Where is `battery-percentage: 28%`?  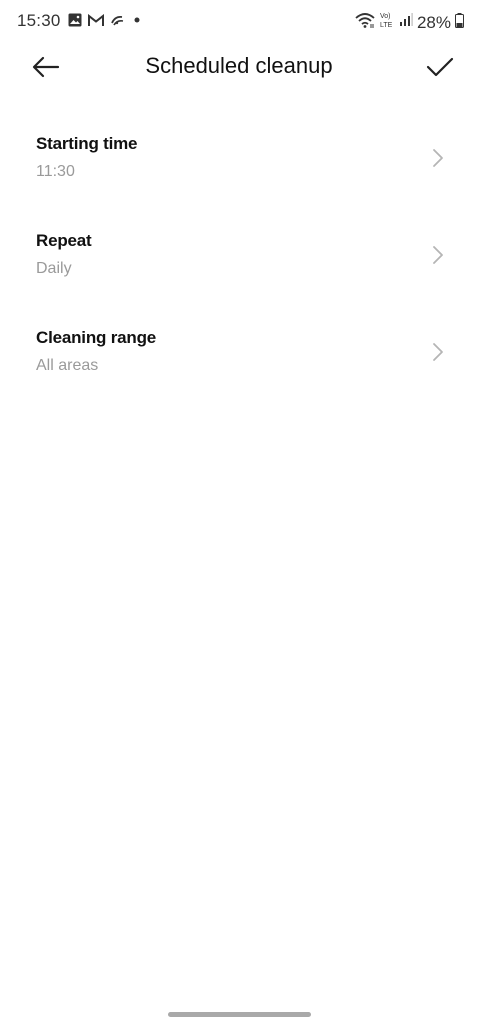
battery-percentage: 28% is located at coordinates (433, 22).